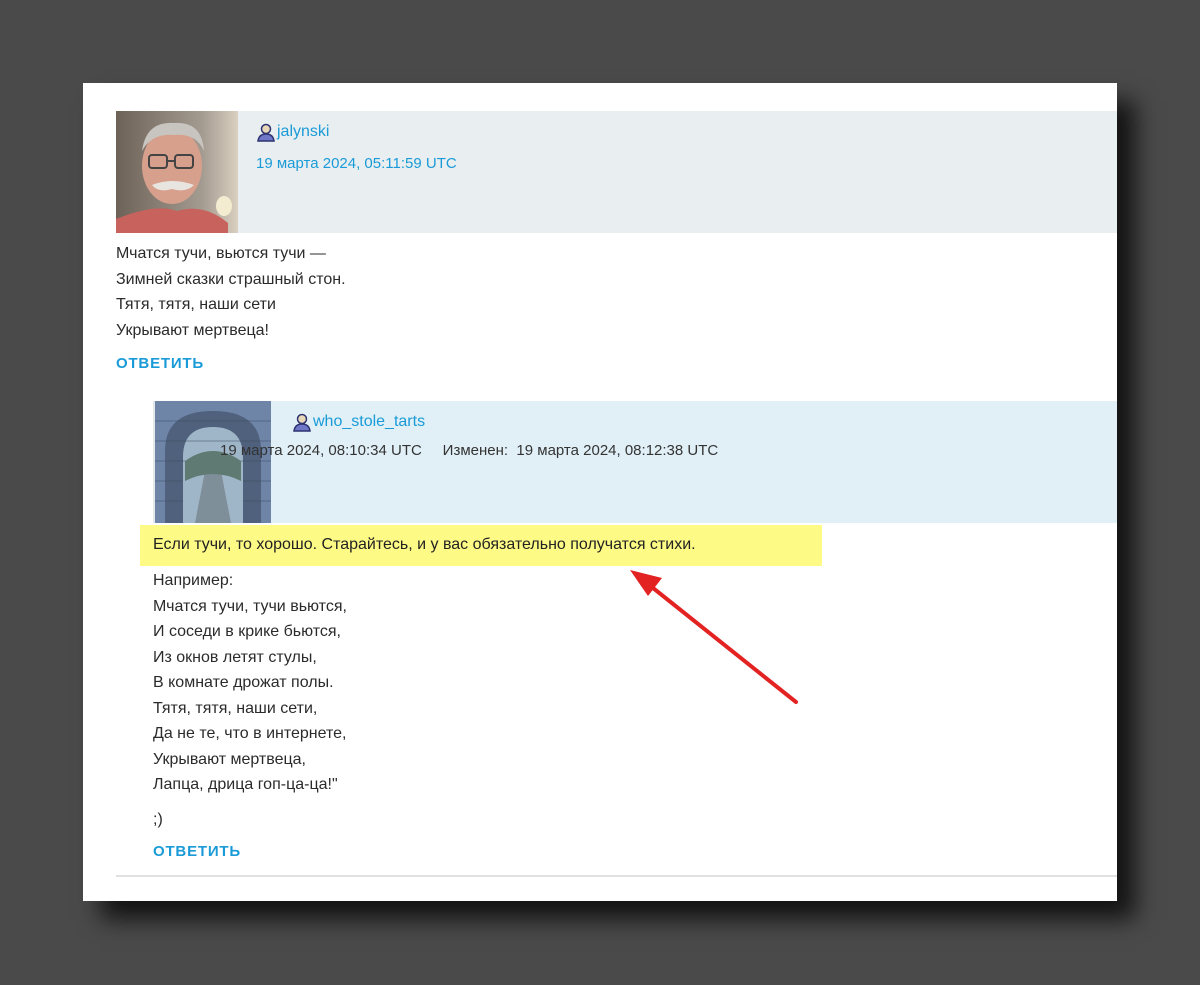  Describe the element at coordinates (158, 819) in the screenshot. I see `comment-line: ;)` at that location.